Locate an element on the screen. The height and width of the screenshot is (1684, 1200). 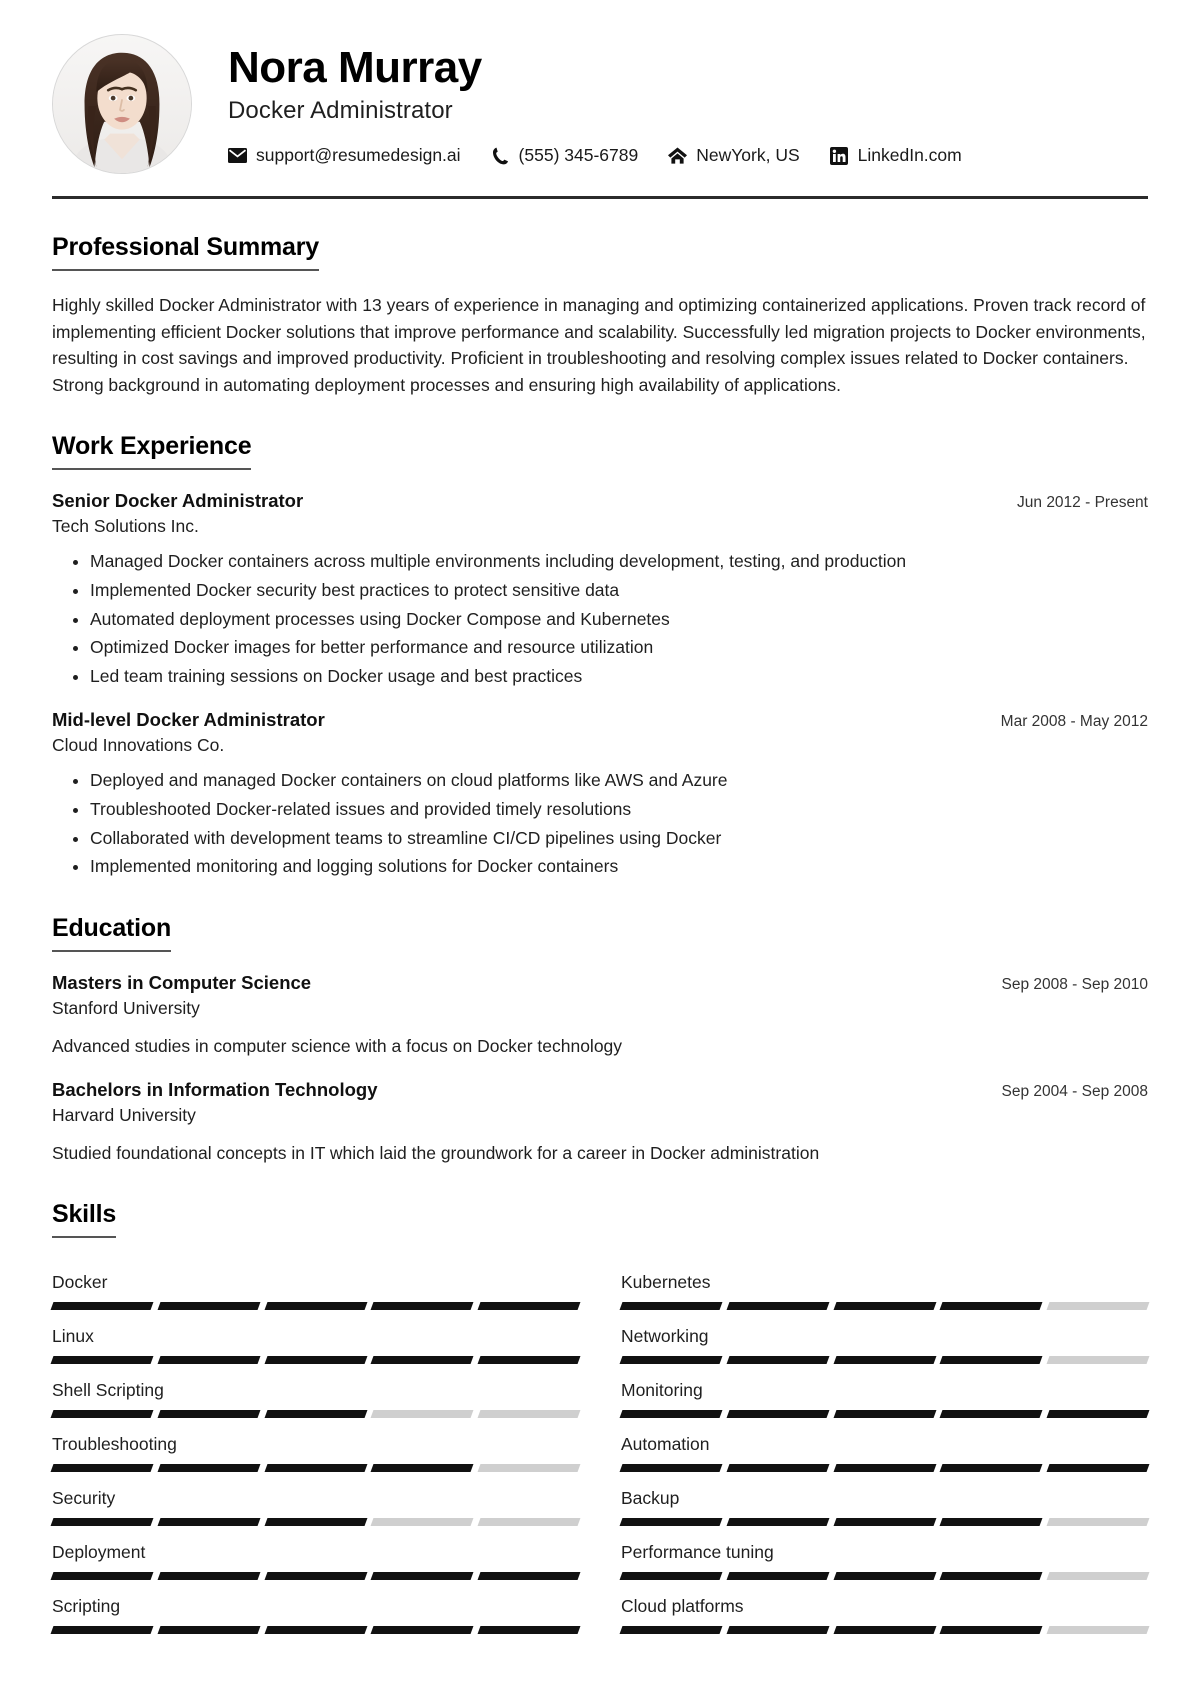
home-icon is located at coordinates (678, 155).